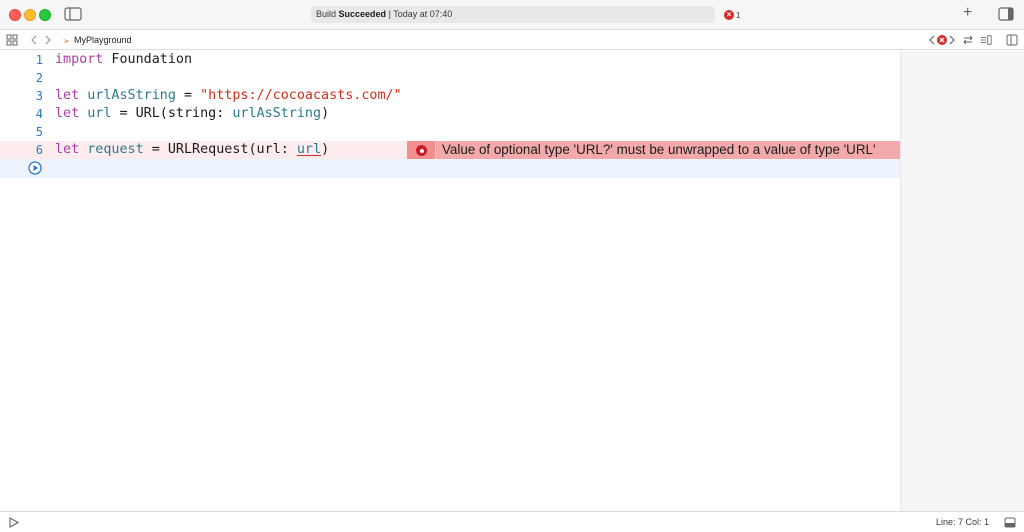 The image size is (1024, 532). Describe the element at coordinates (39, 96) in the screenshot. I see `line-number: 3` at that location.